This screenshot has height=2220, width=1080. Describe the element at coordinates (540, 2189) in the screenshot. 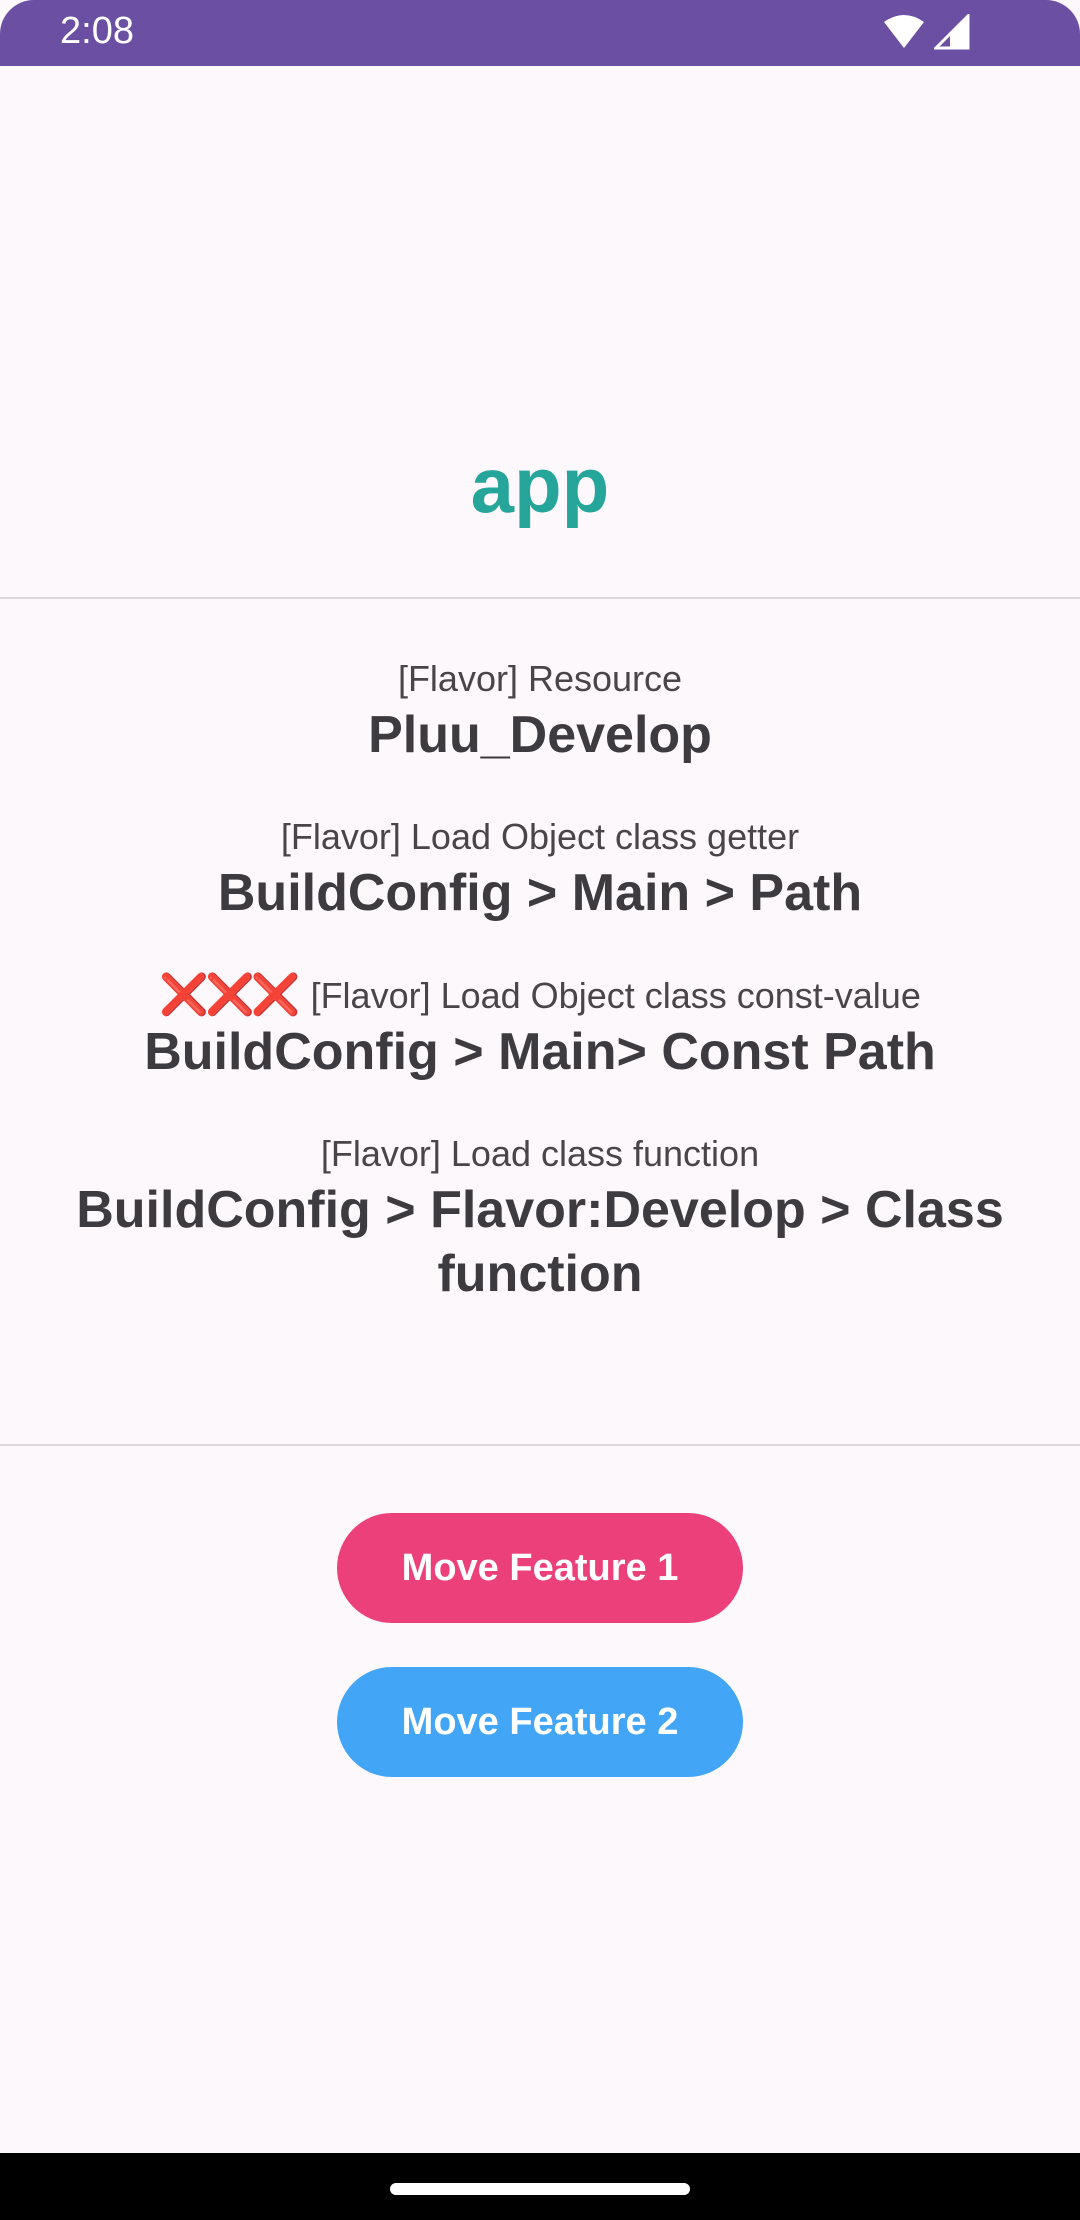

I see `home-handle` at that location.